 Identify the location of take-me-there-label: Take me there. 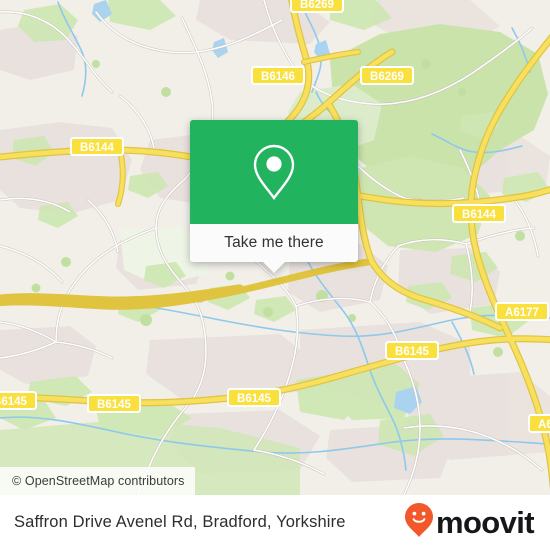
(274, 242).